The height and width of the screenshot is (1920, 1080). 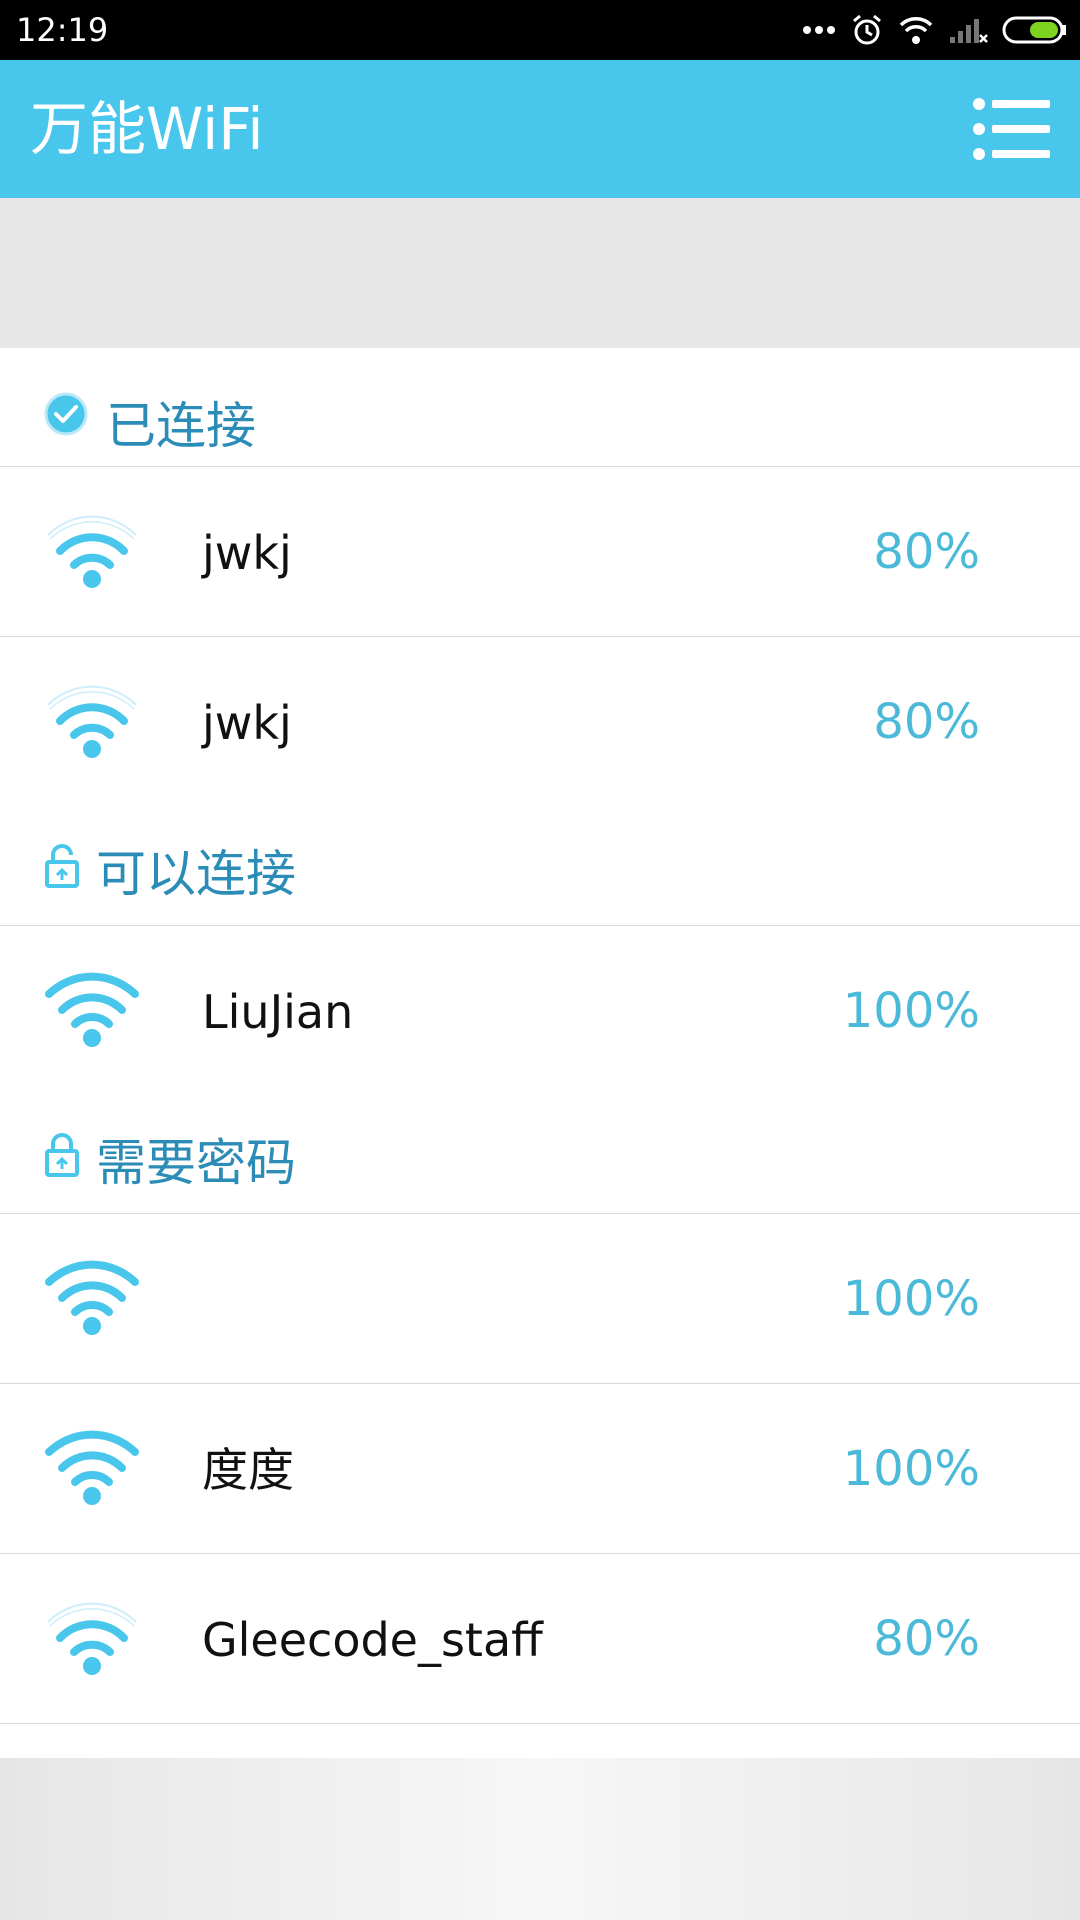 I want to click on menu-list-icon, so click(x=1011, y=129).